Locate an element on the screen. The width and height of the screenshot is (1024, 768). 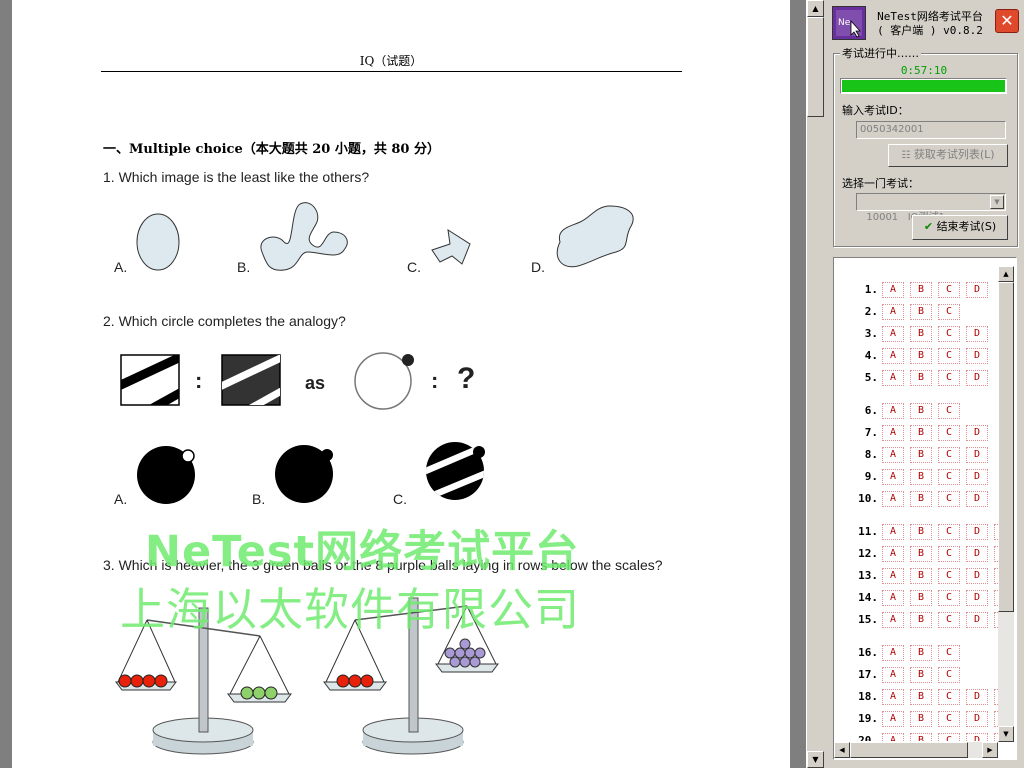
answer-hscroll-thumb is located at coordinates (909, 750).